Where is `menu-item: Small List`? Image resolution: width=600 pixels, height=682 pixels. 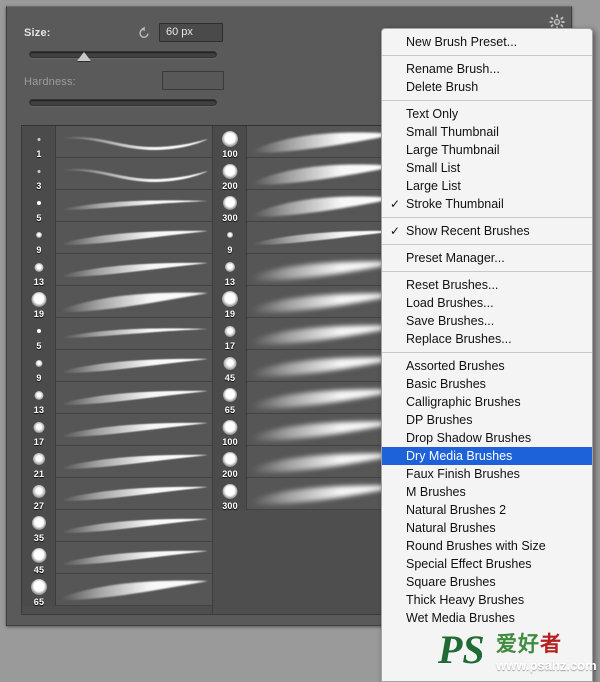
menu-item: Small List is located at coordinates (487, 168).